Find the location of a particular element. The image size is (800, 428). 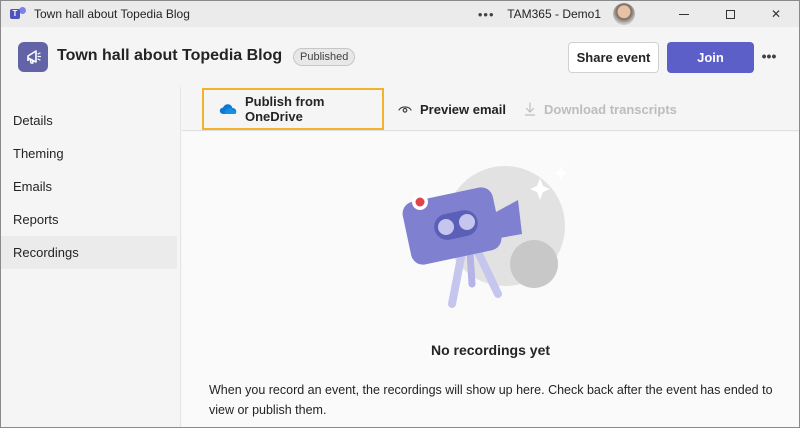

preview-label: Preview email is located at coordinates (463, 109).